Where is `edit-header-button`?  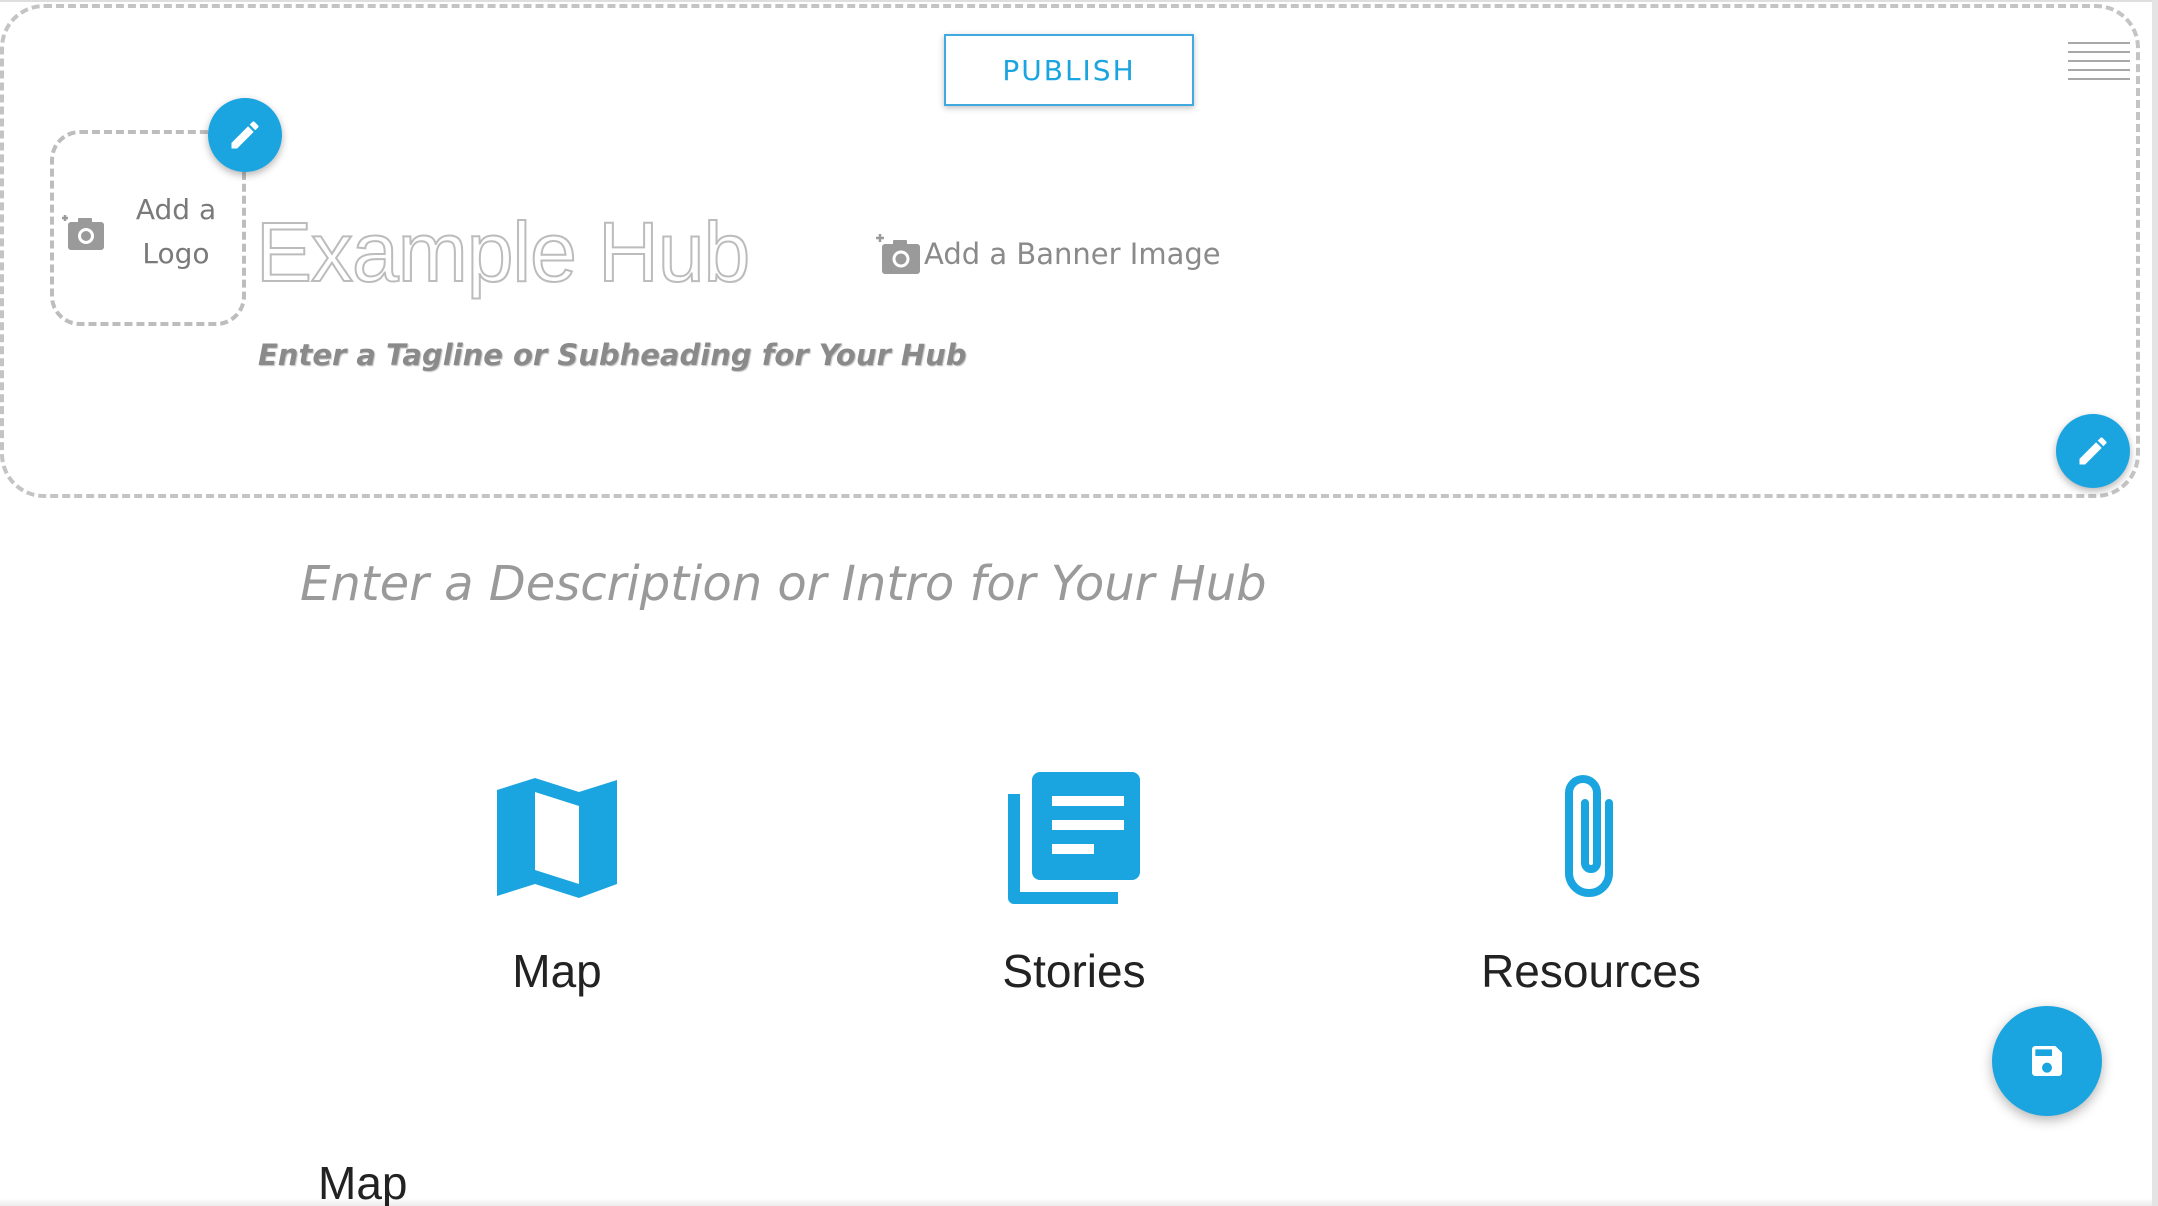 edit-header-button is located at coordinates (2093, 451).